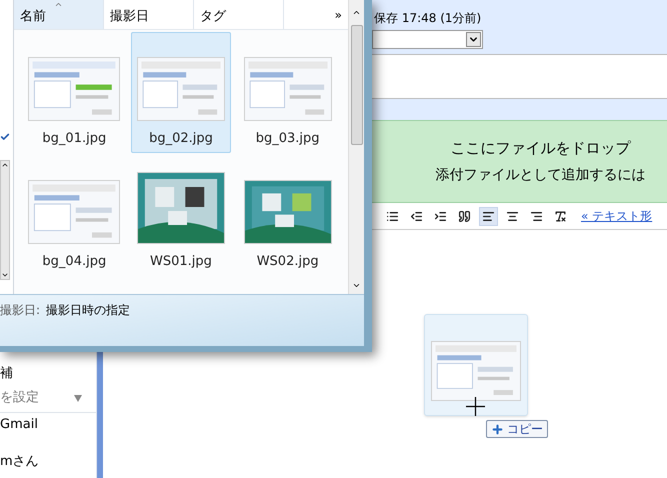  What do you see at coordinates (616, 216) in the screenshot?
I see `plain-text-link: « テキスト形` at bounding box center [616, 216].